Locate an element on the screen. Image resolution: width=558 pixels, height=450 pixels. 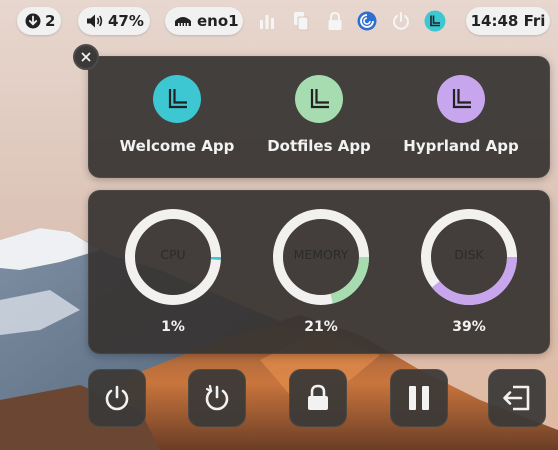
volume-label: 47% is located at coordinates (126, 21).